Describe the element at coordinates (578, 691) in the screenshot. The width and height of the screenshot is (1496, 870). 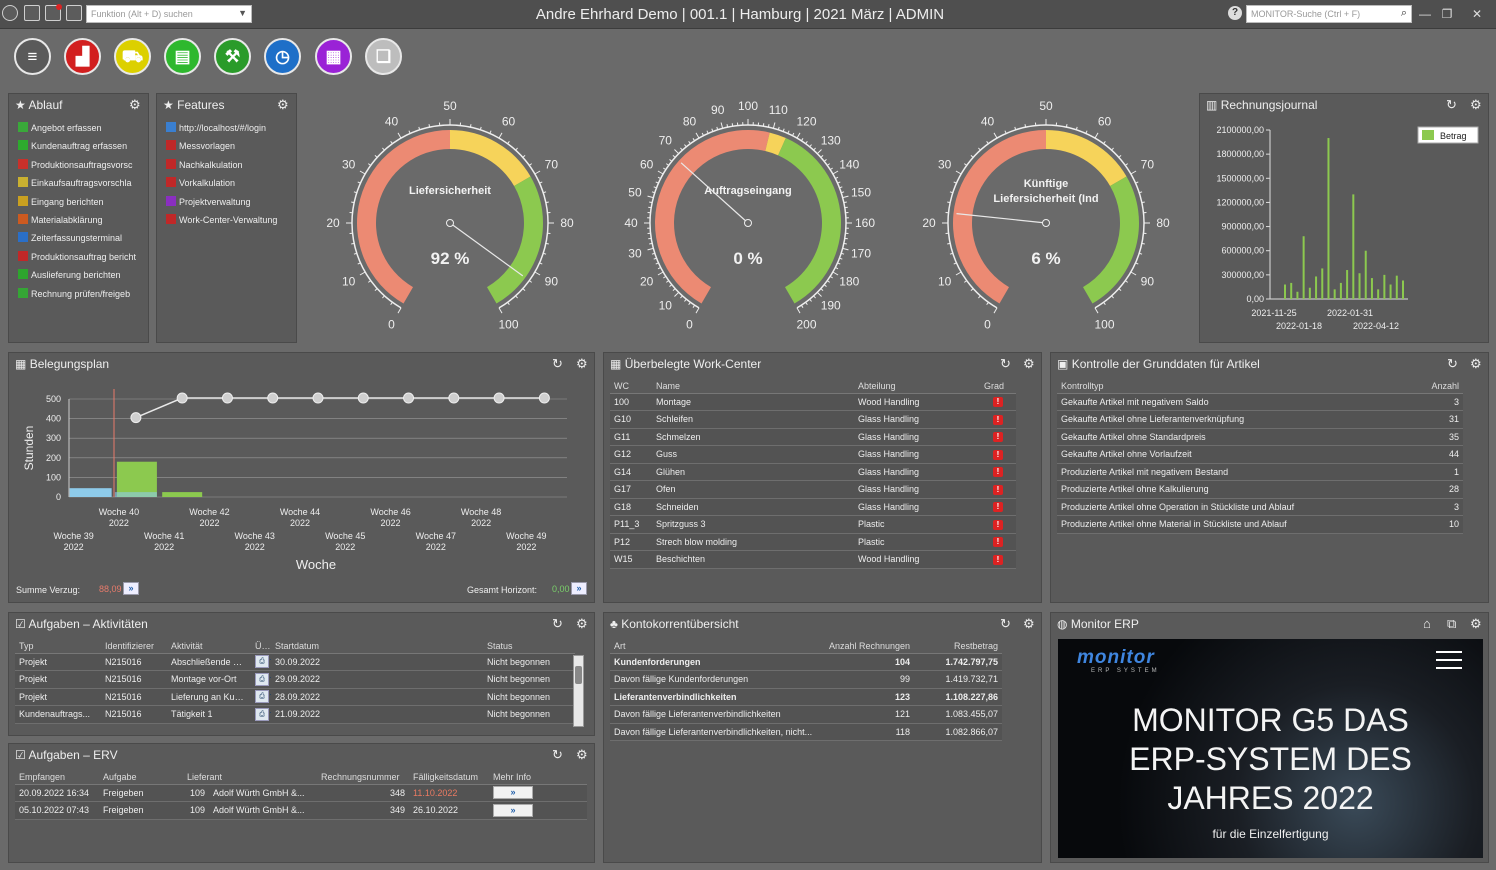
I see `vertical-scrollbar` at that location.